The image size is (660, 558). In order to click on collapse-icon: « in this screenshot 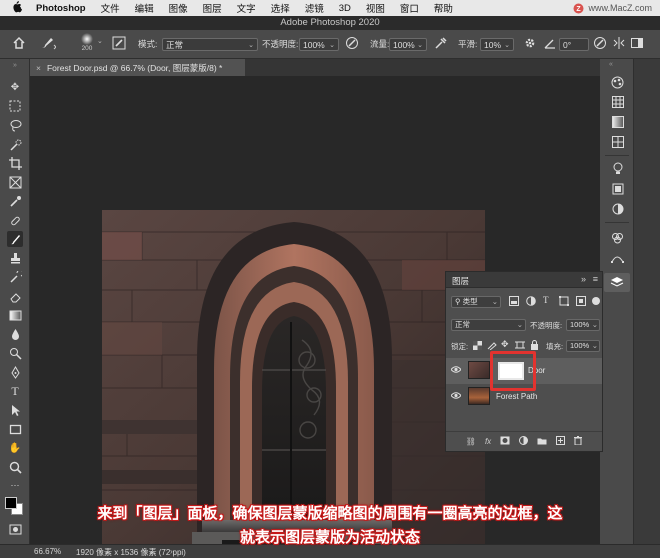, I will do `click(611, 64)`.